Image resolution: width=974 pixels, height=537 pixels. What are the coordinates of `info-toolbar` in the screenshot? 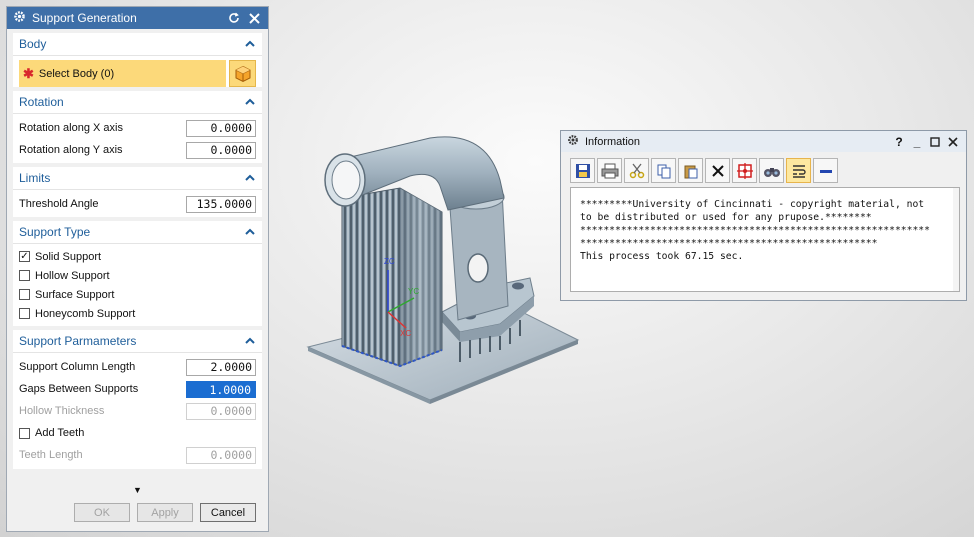 It's located at (763, 167).